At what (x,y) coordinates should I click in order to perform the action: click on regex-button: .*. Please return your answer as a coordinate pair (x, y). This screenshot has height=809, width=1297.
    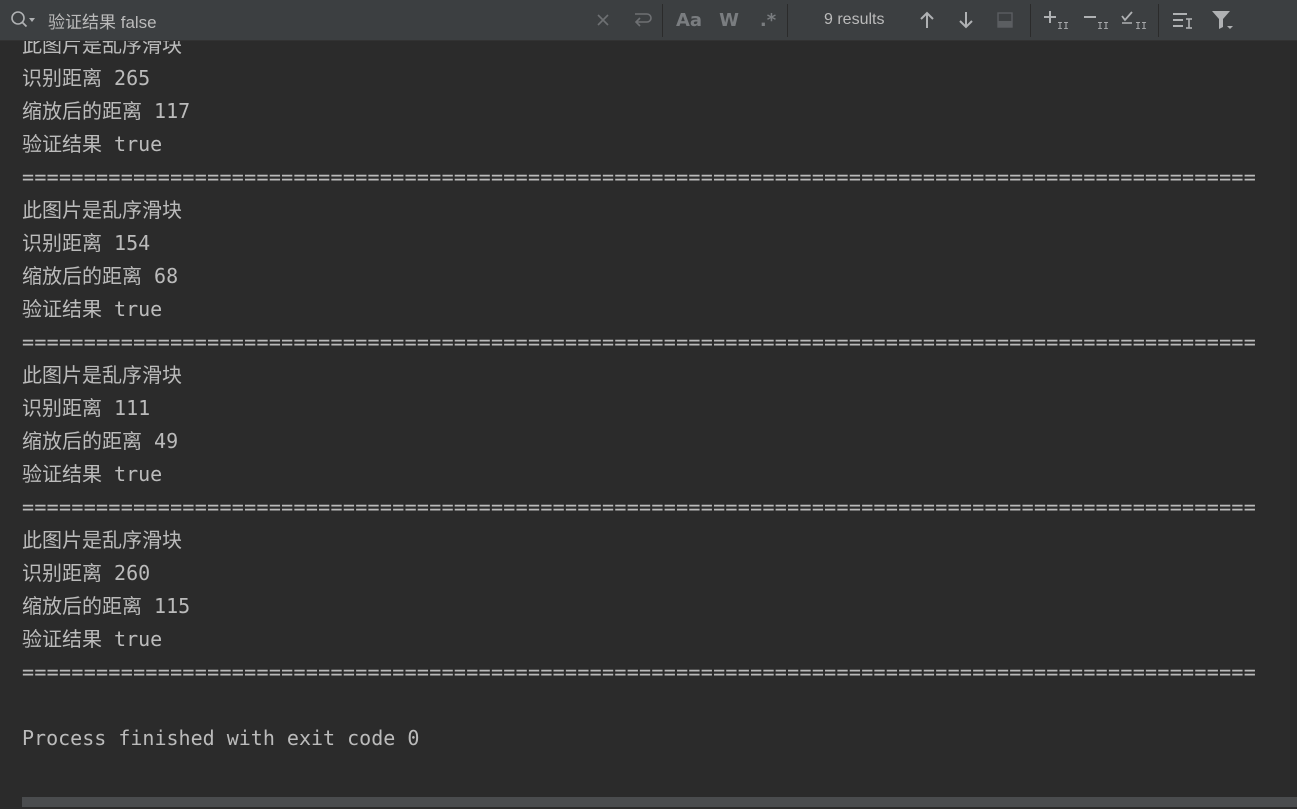
    Looking at the image, I should click on (768, 20).